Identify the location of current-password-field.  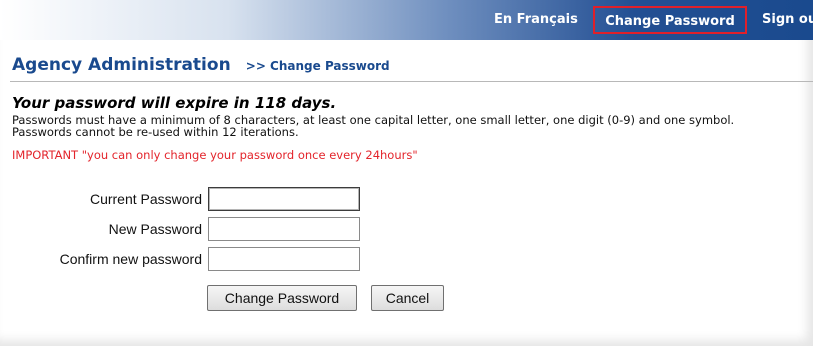
(284, 199).